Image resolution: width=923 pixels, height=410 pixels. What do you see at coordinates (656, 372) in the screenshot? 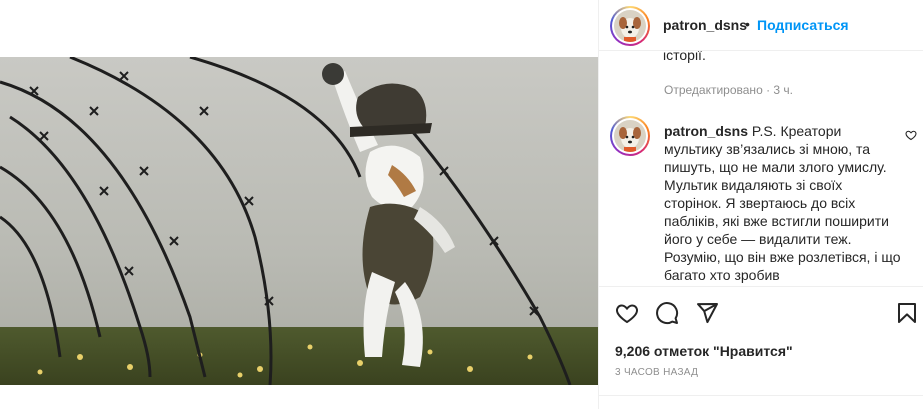
I see `post-time: 3 часов назад` at bounding box center [656, 372].